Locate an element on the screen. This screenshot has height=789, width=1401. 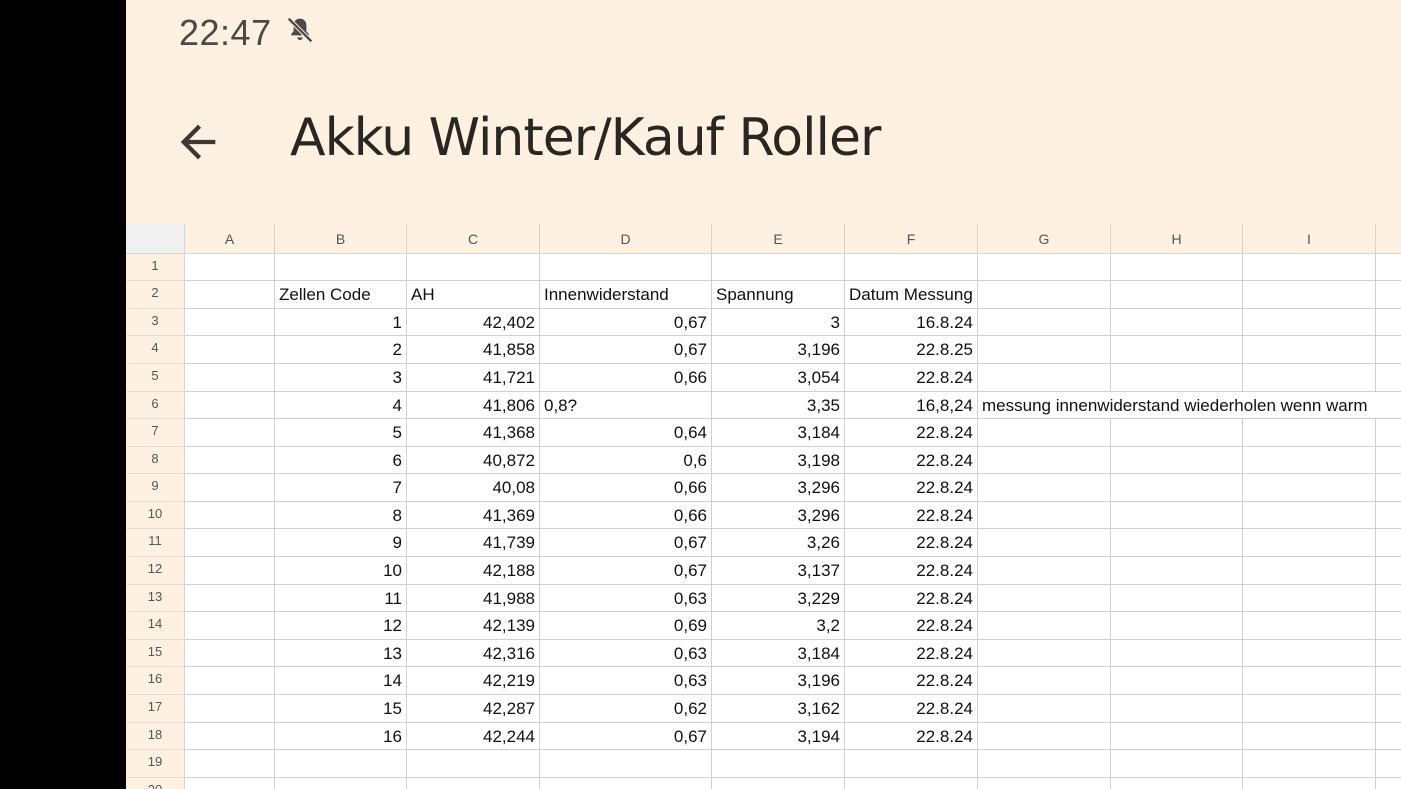
cell-a2 is located at coordinates (230, 295).